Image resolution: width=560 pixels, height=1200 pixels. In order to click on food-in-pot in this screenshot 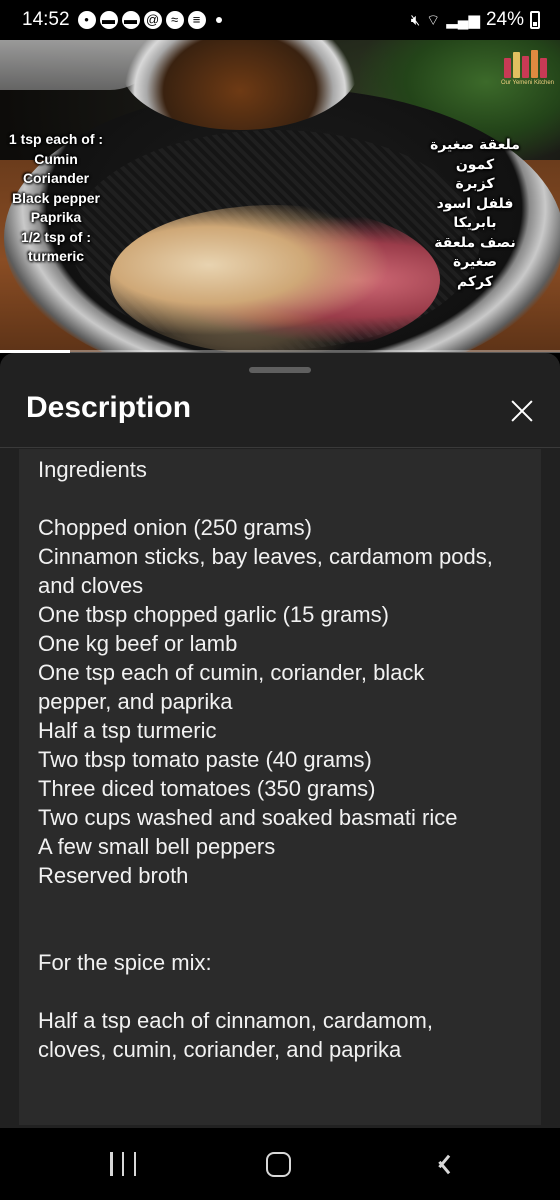, I will do `click(275, 278)`.